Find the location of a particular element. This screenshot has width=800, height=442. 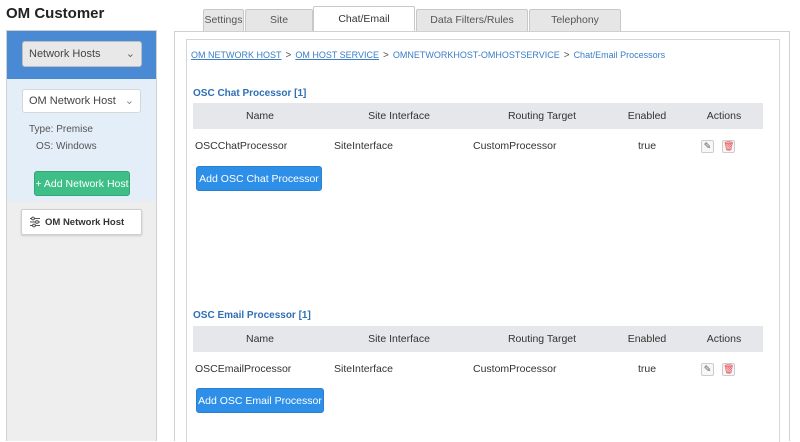

sliders-icon is located at coordinates (35, 222).